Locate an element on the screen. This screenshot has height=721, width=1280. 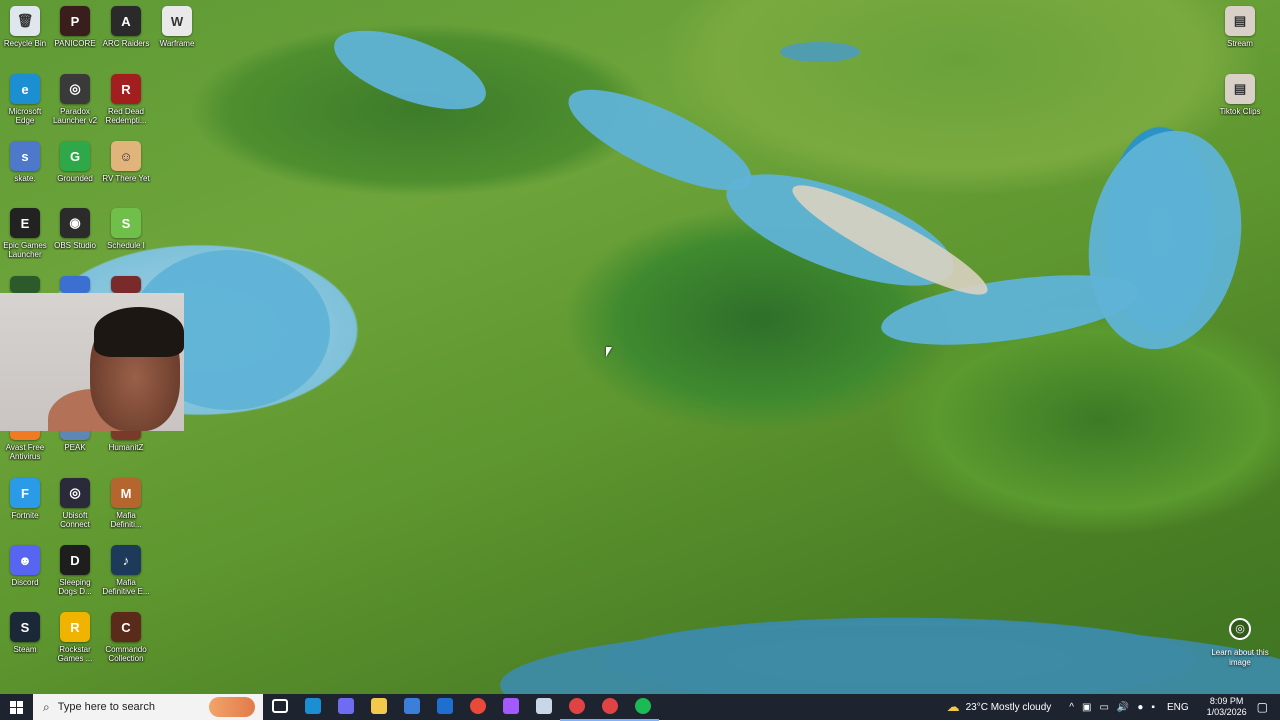
taskbar-capture-button is located at coordinates (576, 707).